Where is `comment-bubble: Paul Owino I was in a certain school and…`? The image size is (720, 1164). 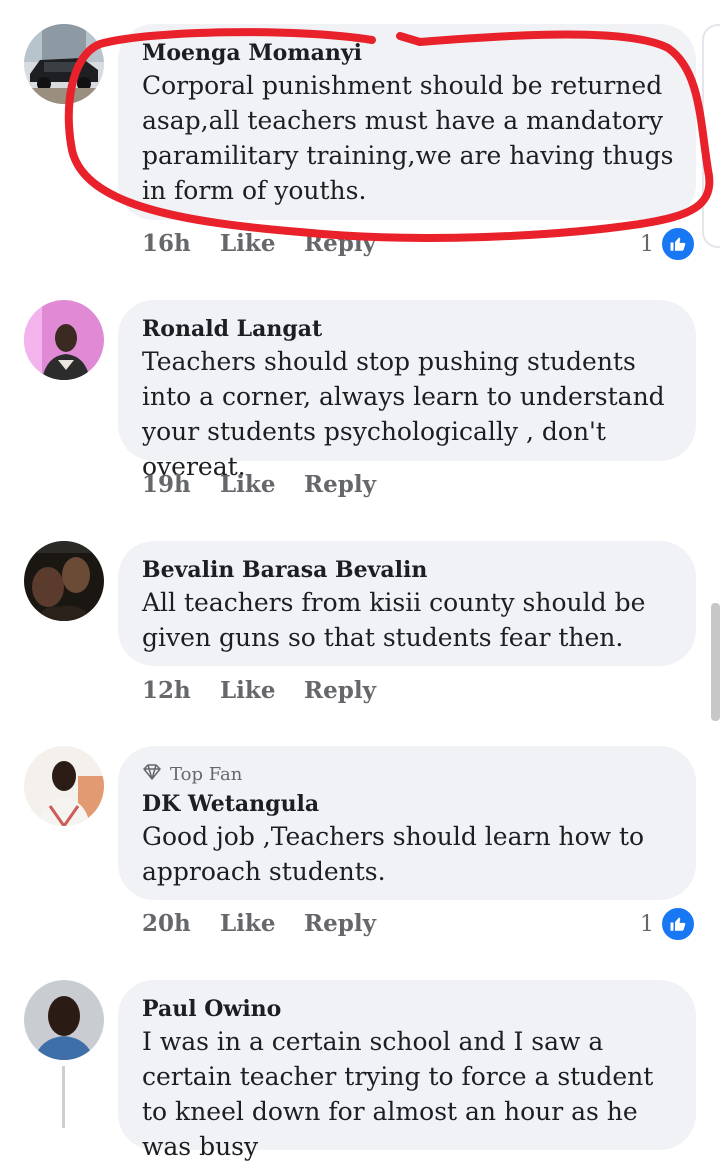
comment-bubble: Paul Owino I was in a certain school and… is located at coordinates (407, 1070).